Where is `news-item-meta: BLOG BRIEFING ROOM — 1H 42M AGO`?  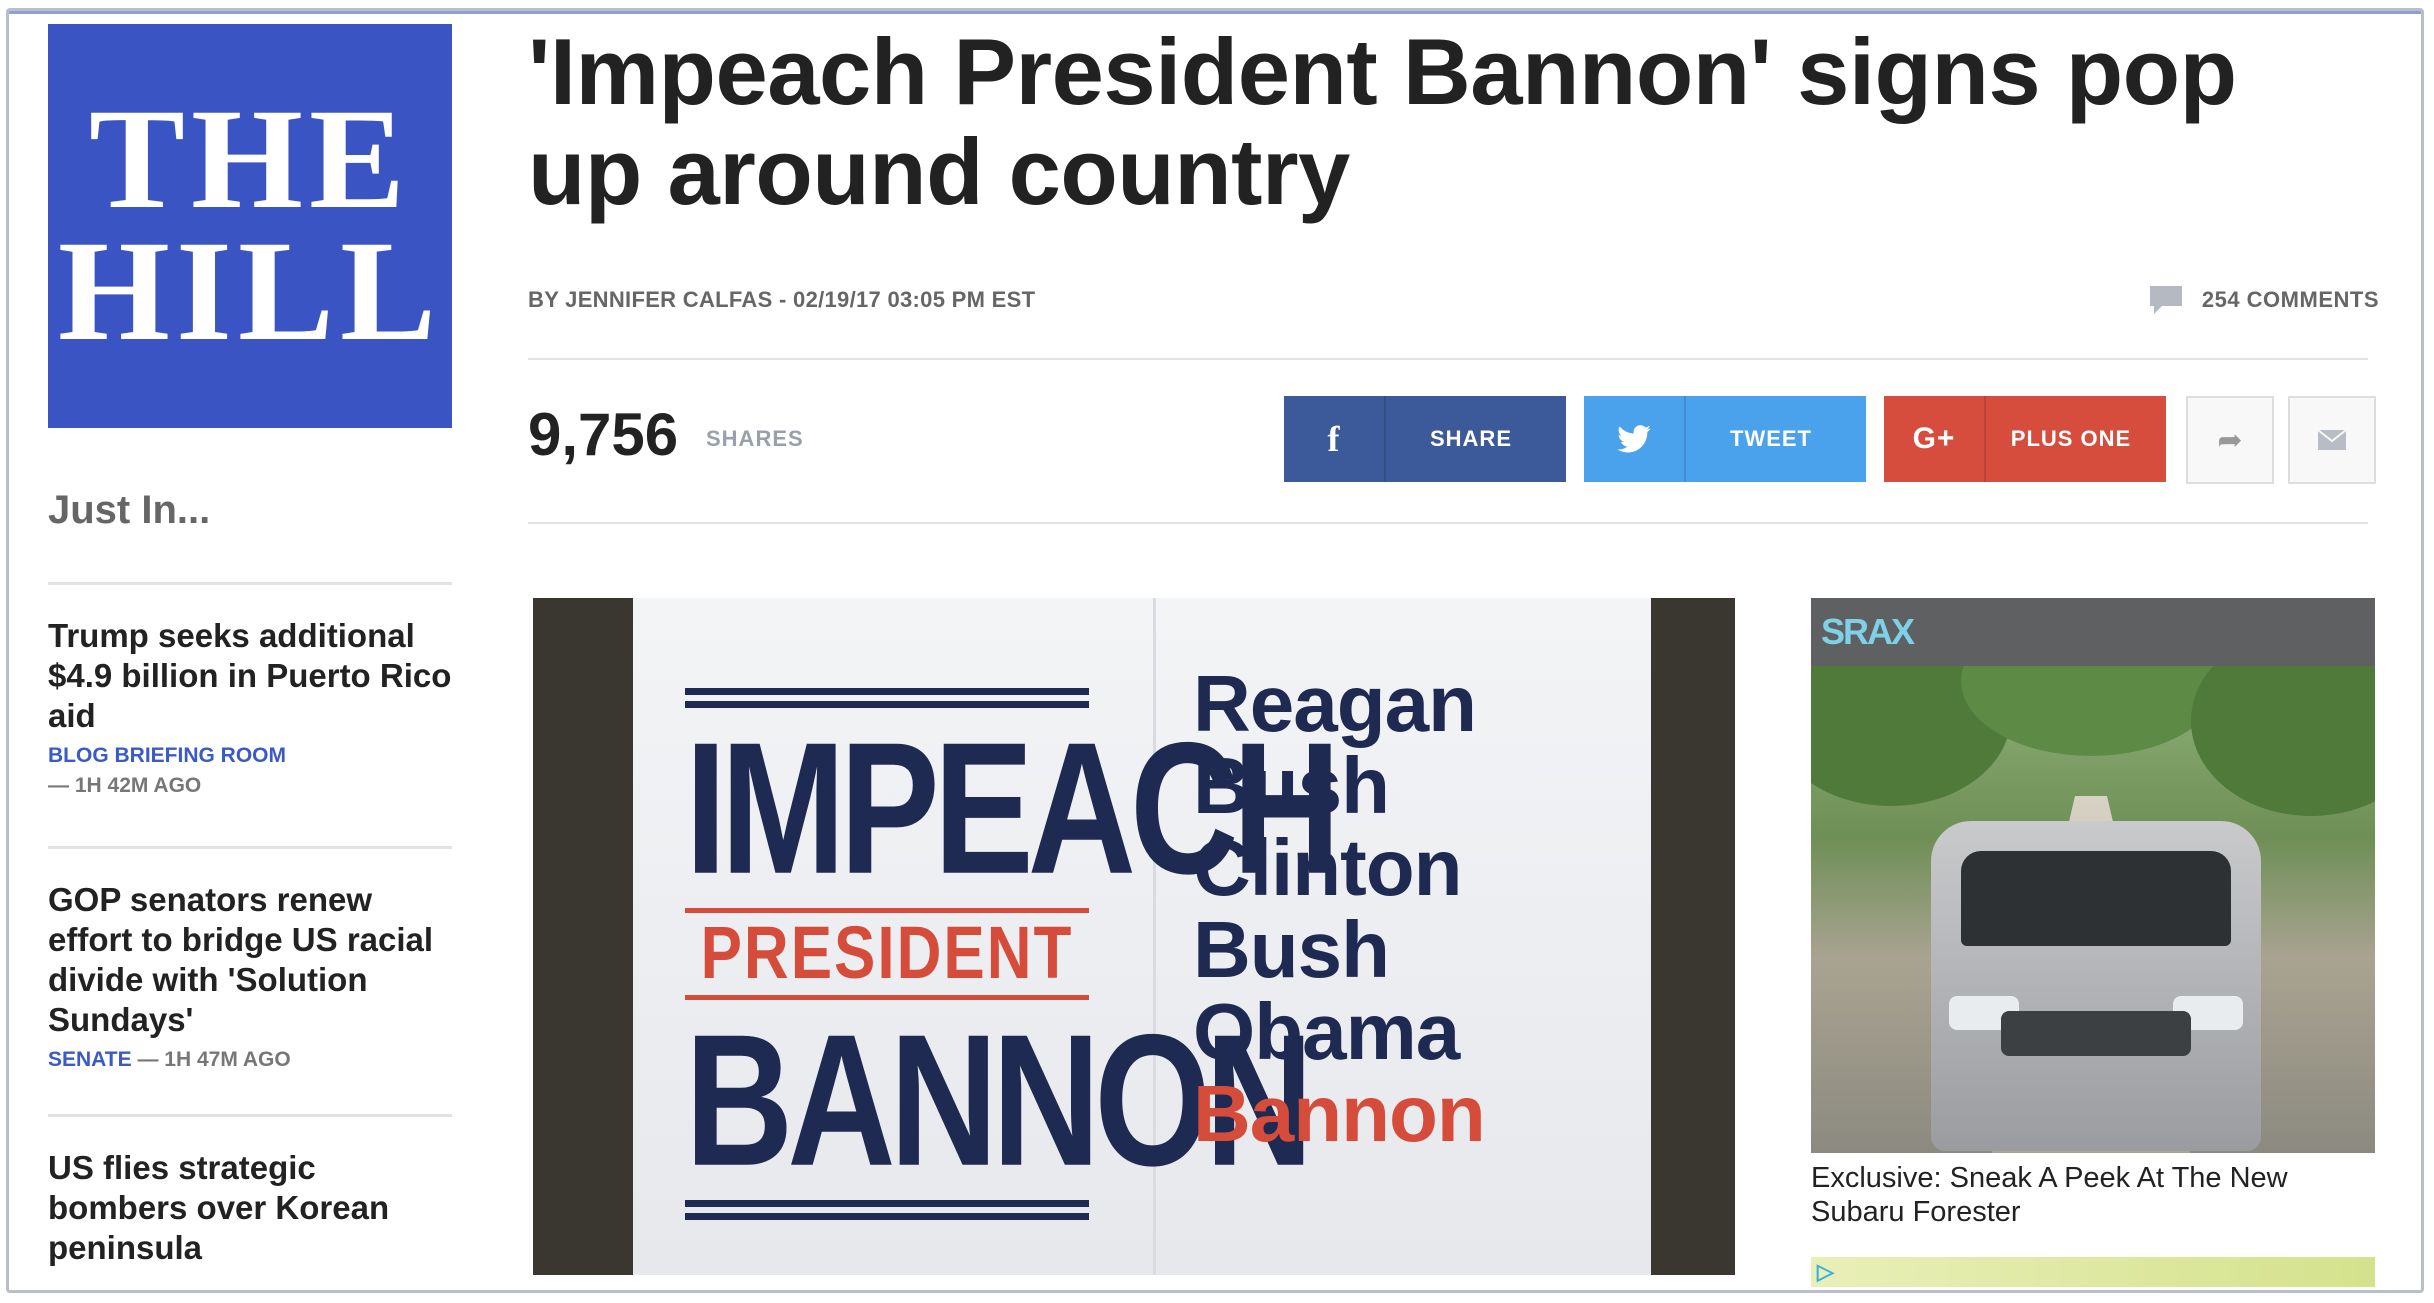
news-item-meta: BLOG BRIEFING ROOM — 1H 42M AGO is located at coordinates (250, 771).